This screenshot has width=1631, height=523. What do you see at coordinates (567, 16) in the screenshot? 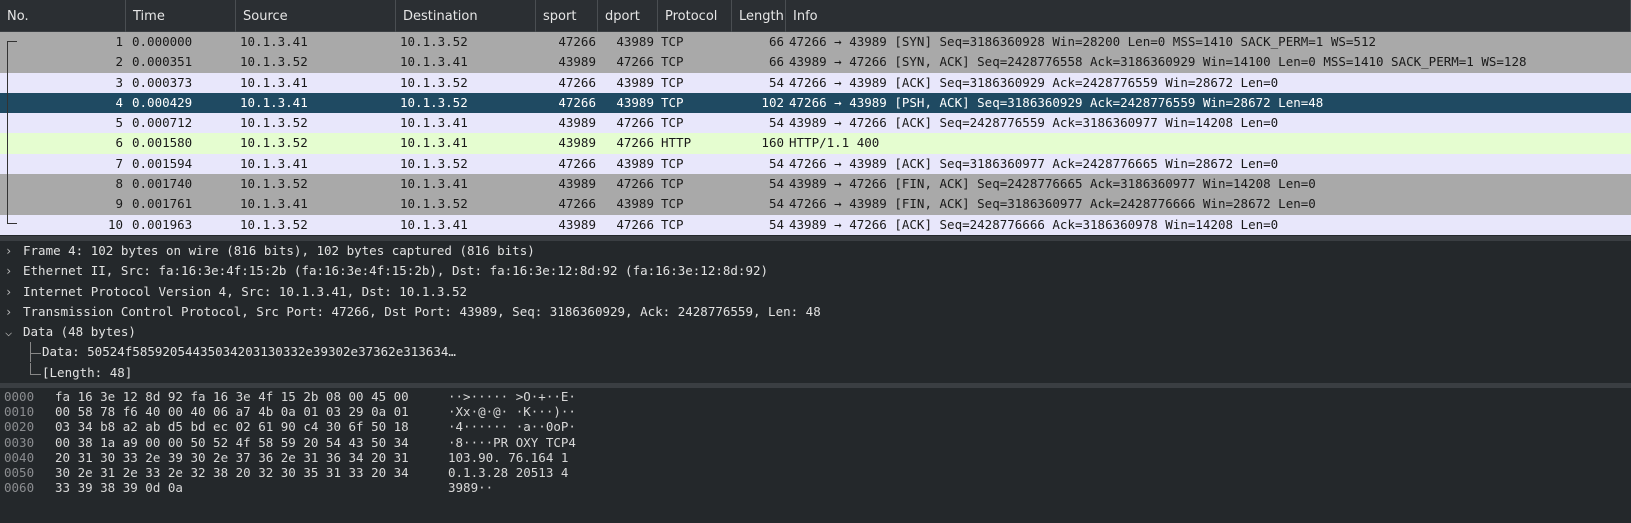
I see `column-header-sport: sport` at bounding box center [567, 16].